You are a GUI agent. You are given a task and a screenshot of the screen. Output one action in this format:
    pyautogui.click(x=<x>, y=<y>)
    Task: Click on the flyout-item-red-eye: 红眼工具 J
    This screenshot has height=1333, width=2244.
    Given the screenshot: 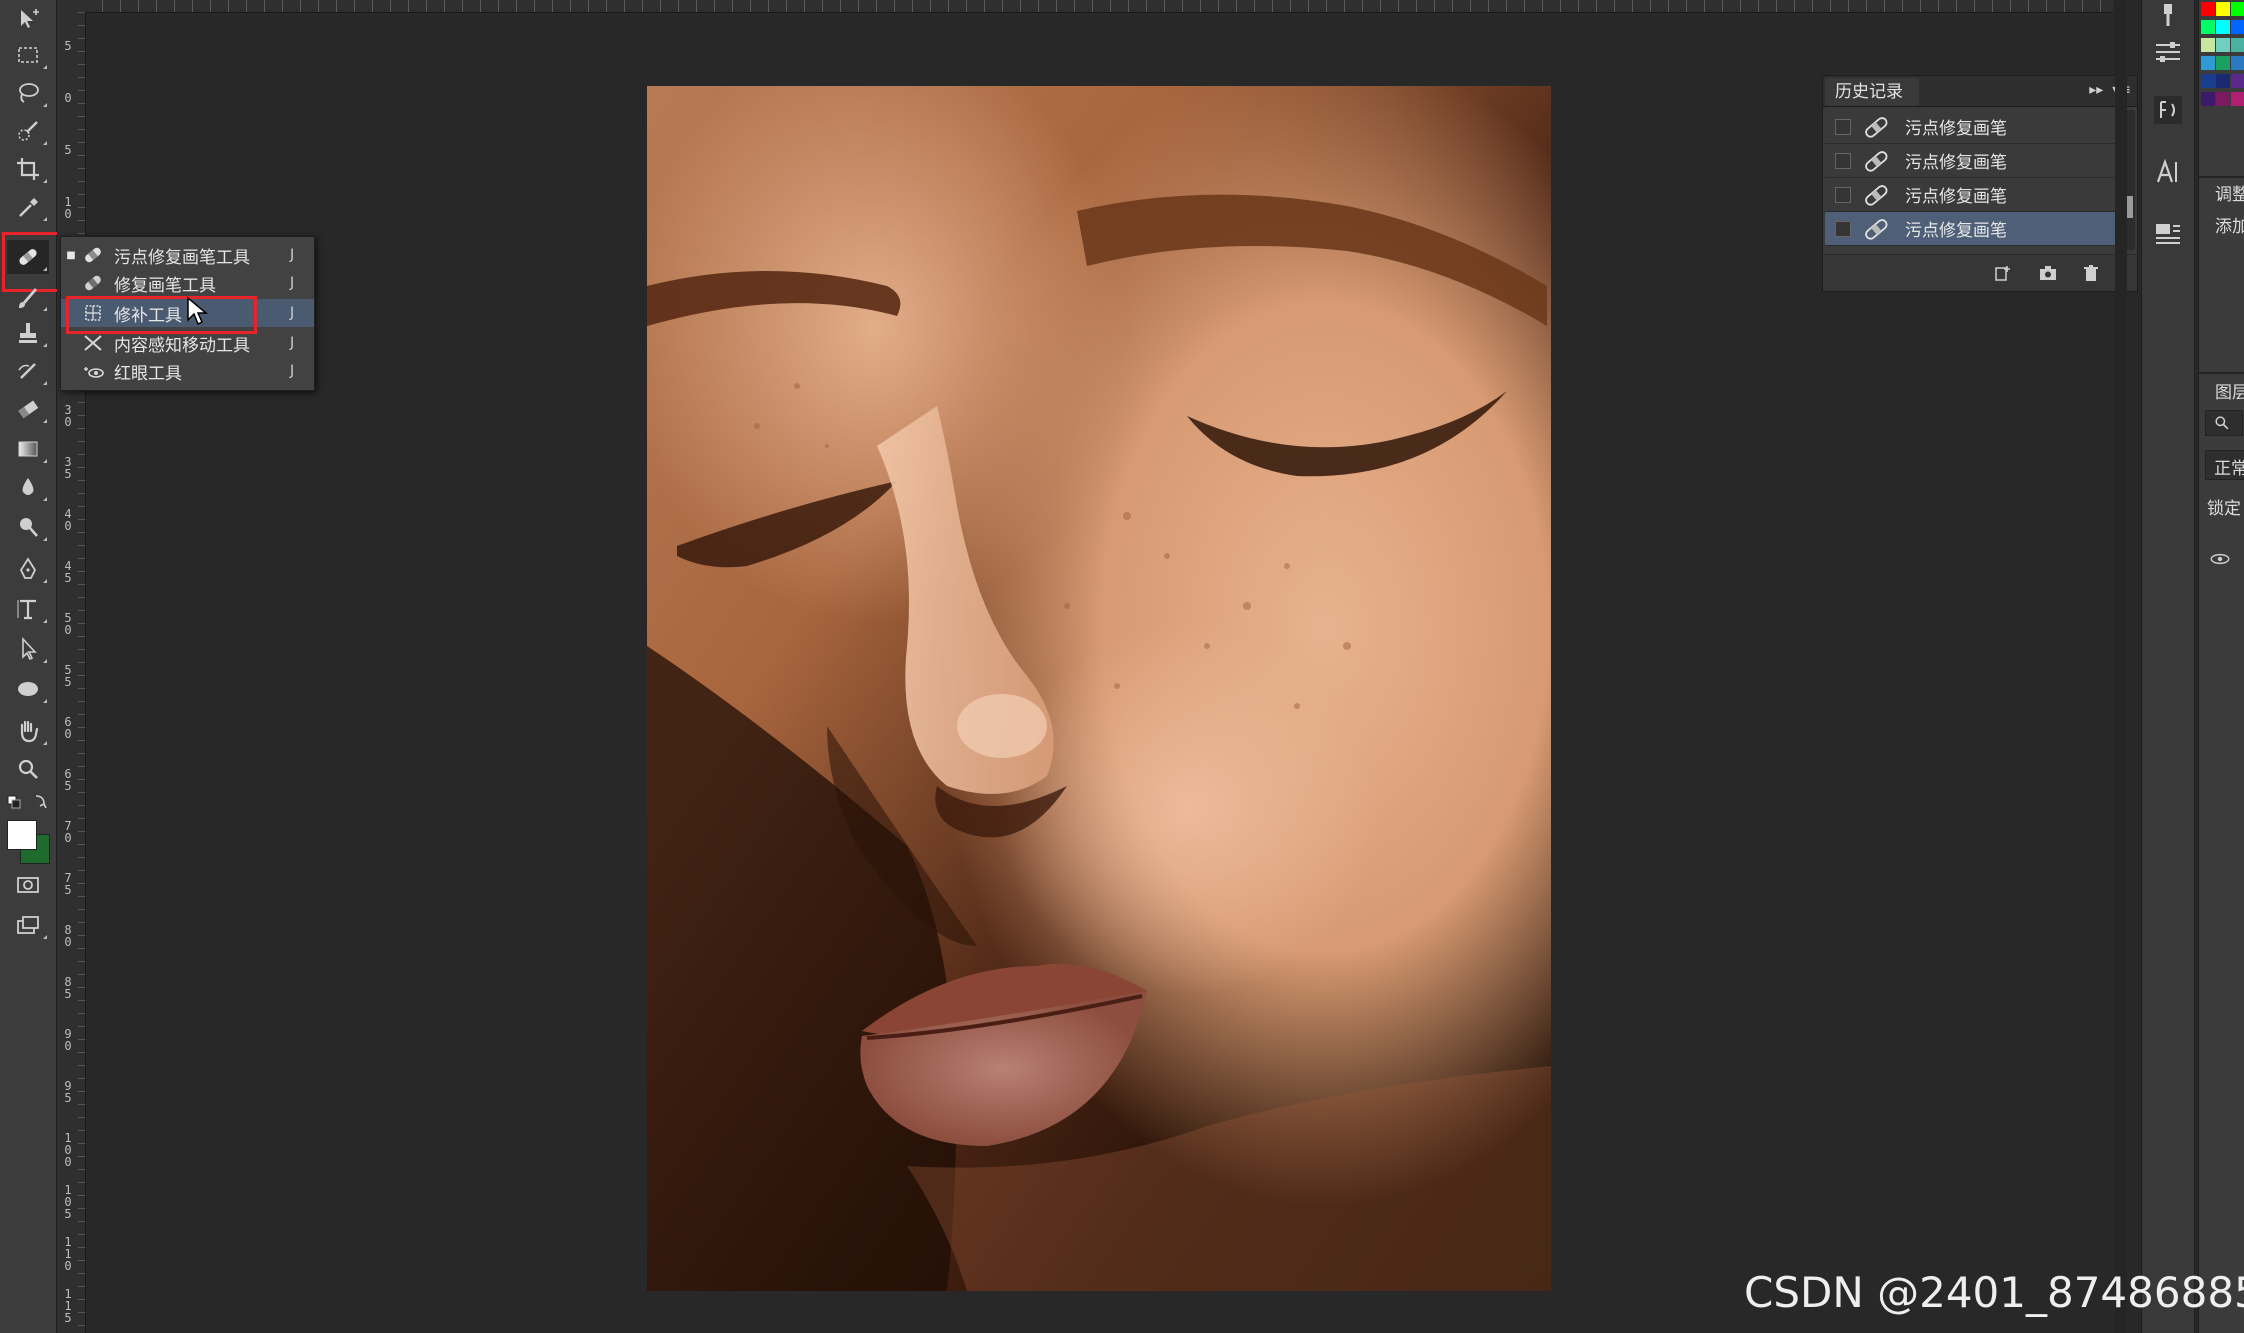 What is the action you would take?
    pyautogui.click(x=187, y=371)
    